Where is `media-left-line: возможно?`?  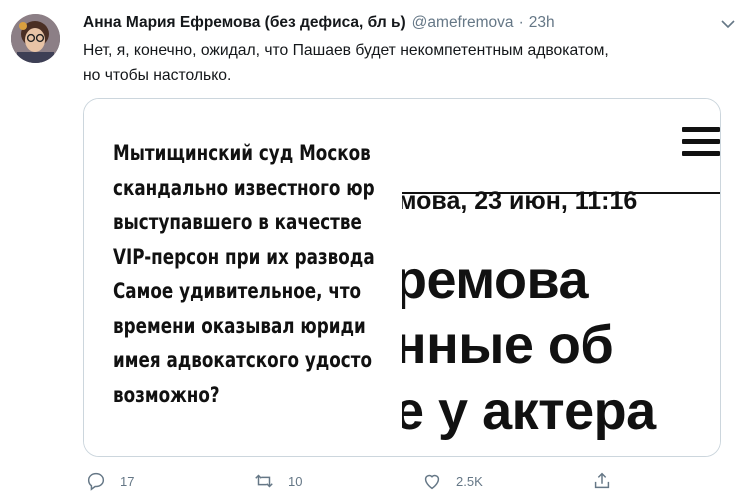
media-left-line: возможно? is located at coordinates (166, 395).